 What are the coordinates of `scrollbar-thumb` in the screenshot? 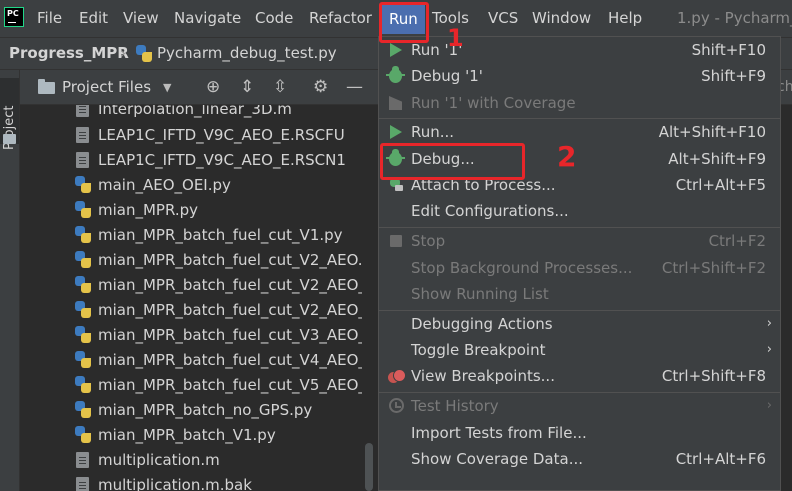 It's located at (369, 467).